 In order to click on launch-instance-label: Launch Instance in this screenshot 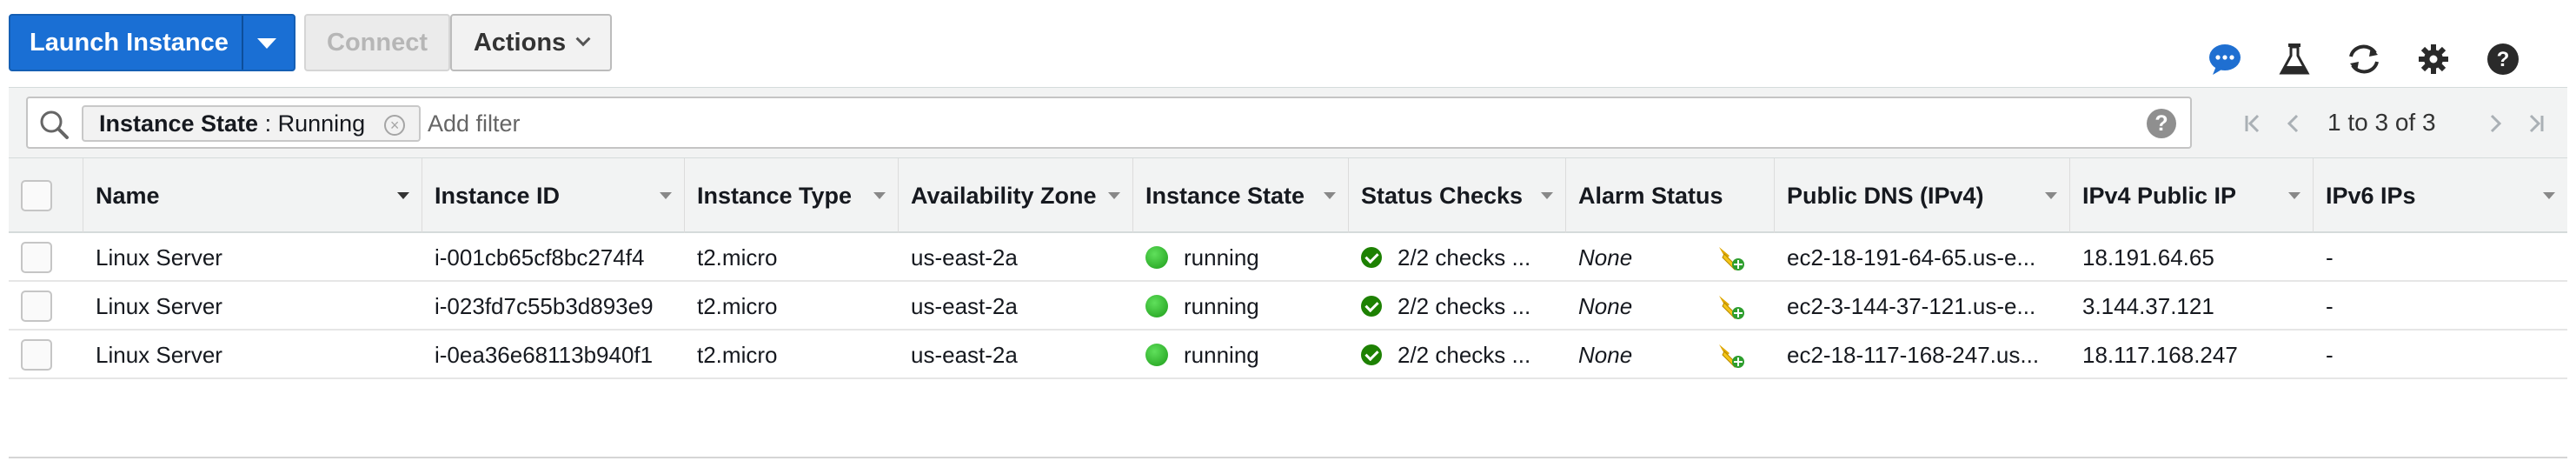, I will do `click(129, 43)`.